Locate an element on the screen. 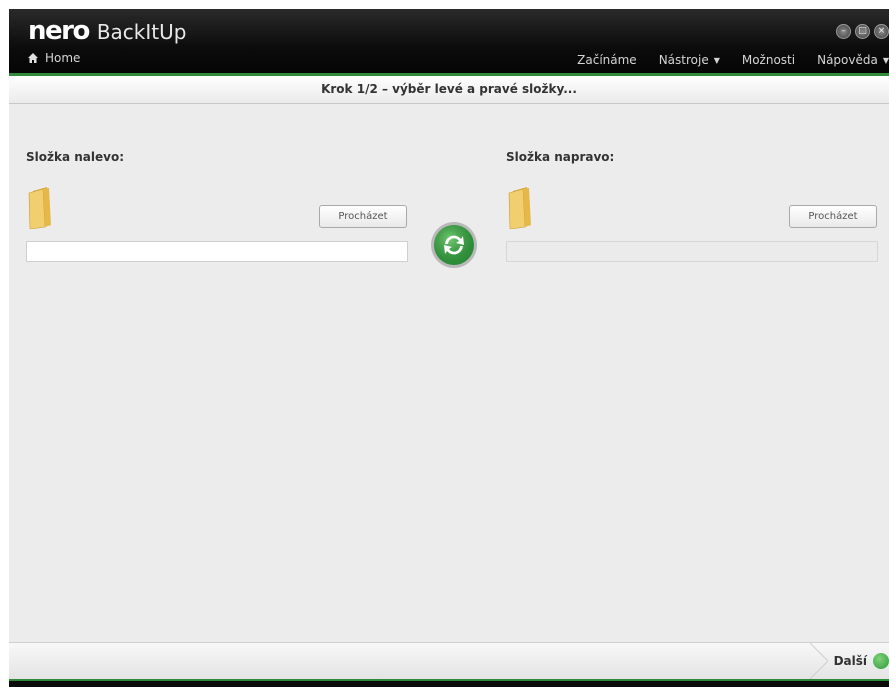 The height and width of the screenshot is (687, 889). sync-icon is located at coordinates (454, 245).